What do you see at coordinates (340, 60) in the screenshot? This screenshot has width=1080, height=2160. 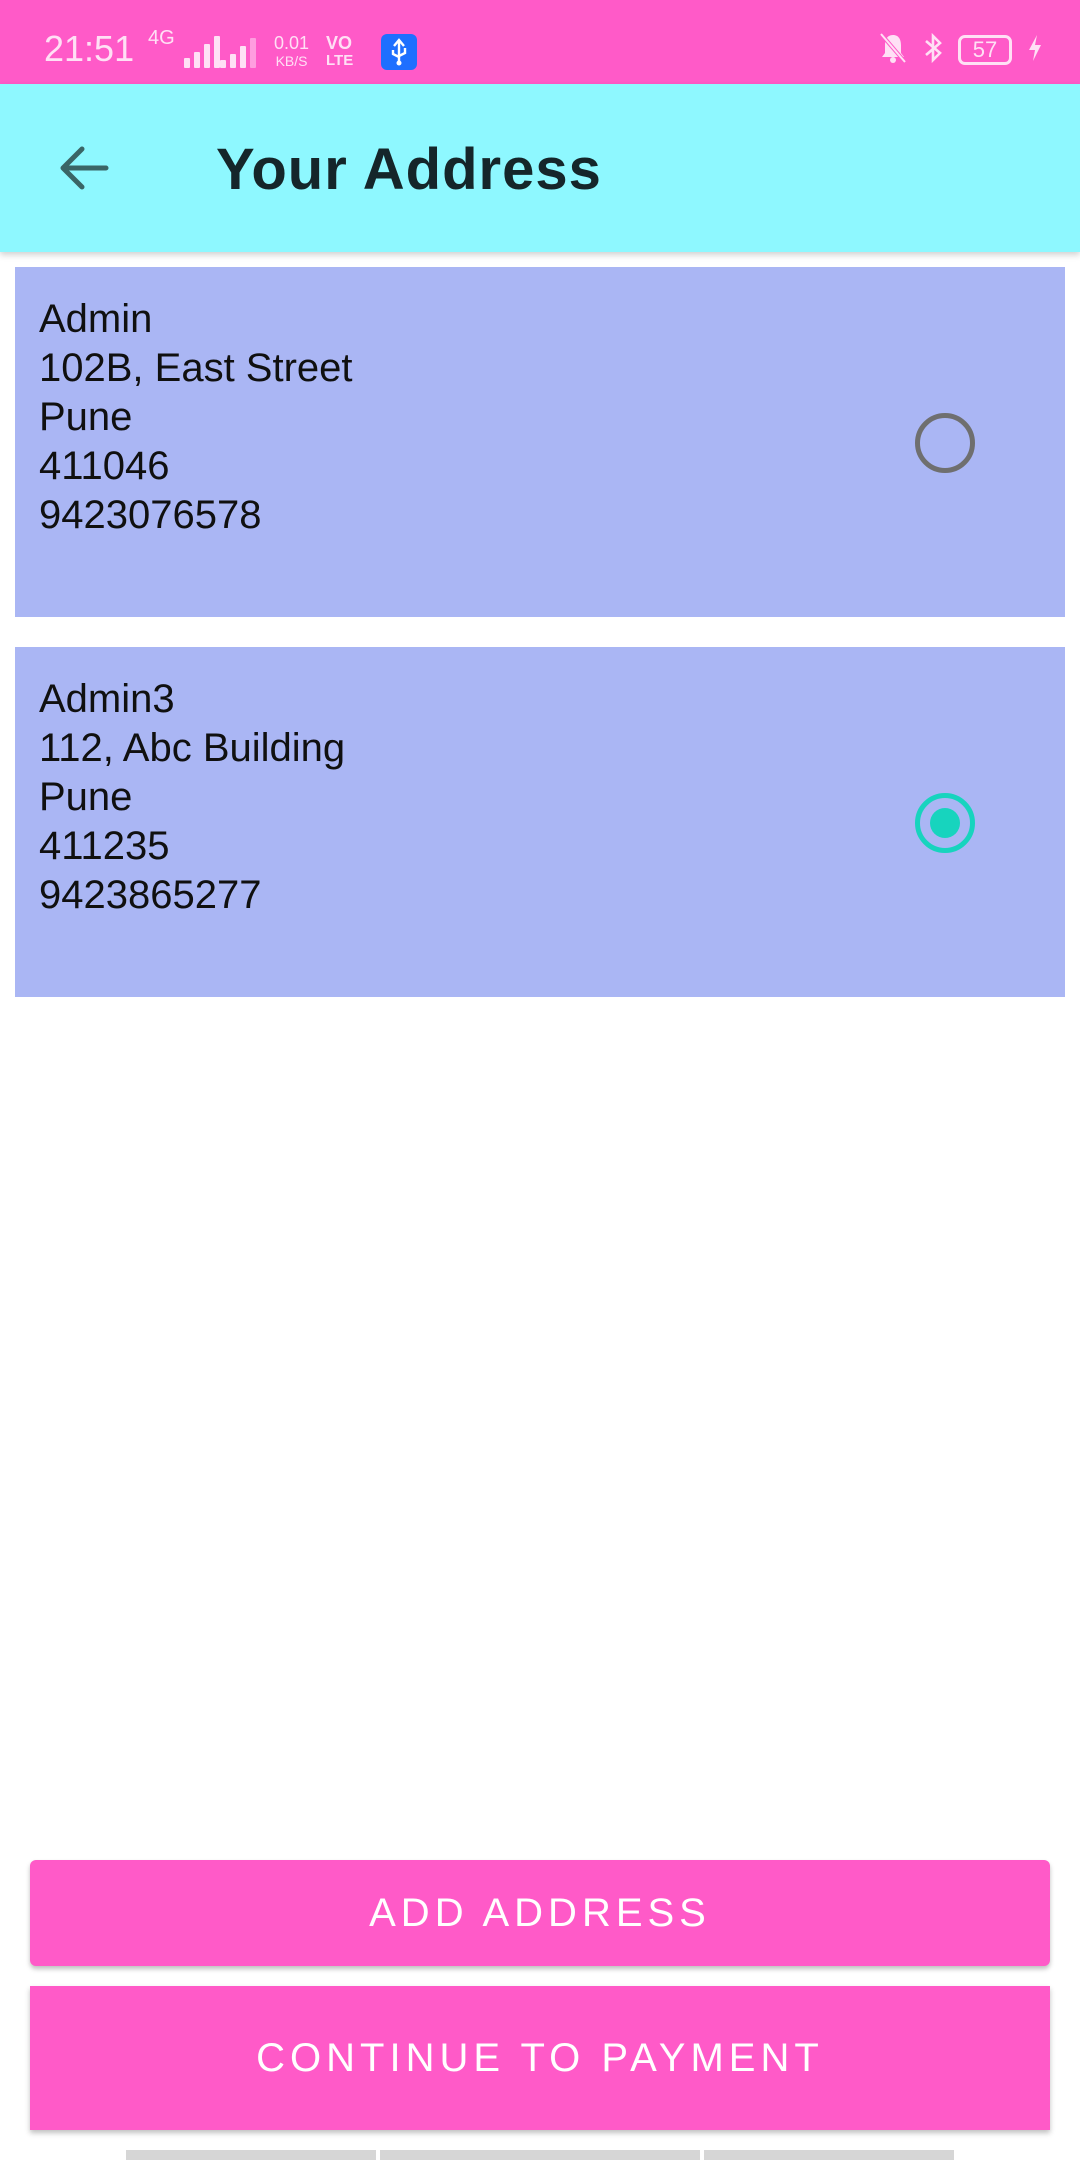 I see `volte-bottom-label: LTE` at bounding box center [340, 60].